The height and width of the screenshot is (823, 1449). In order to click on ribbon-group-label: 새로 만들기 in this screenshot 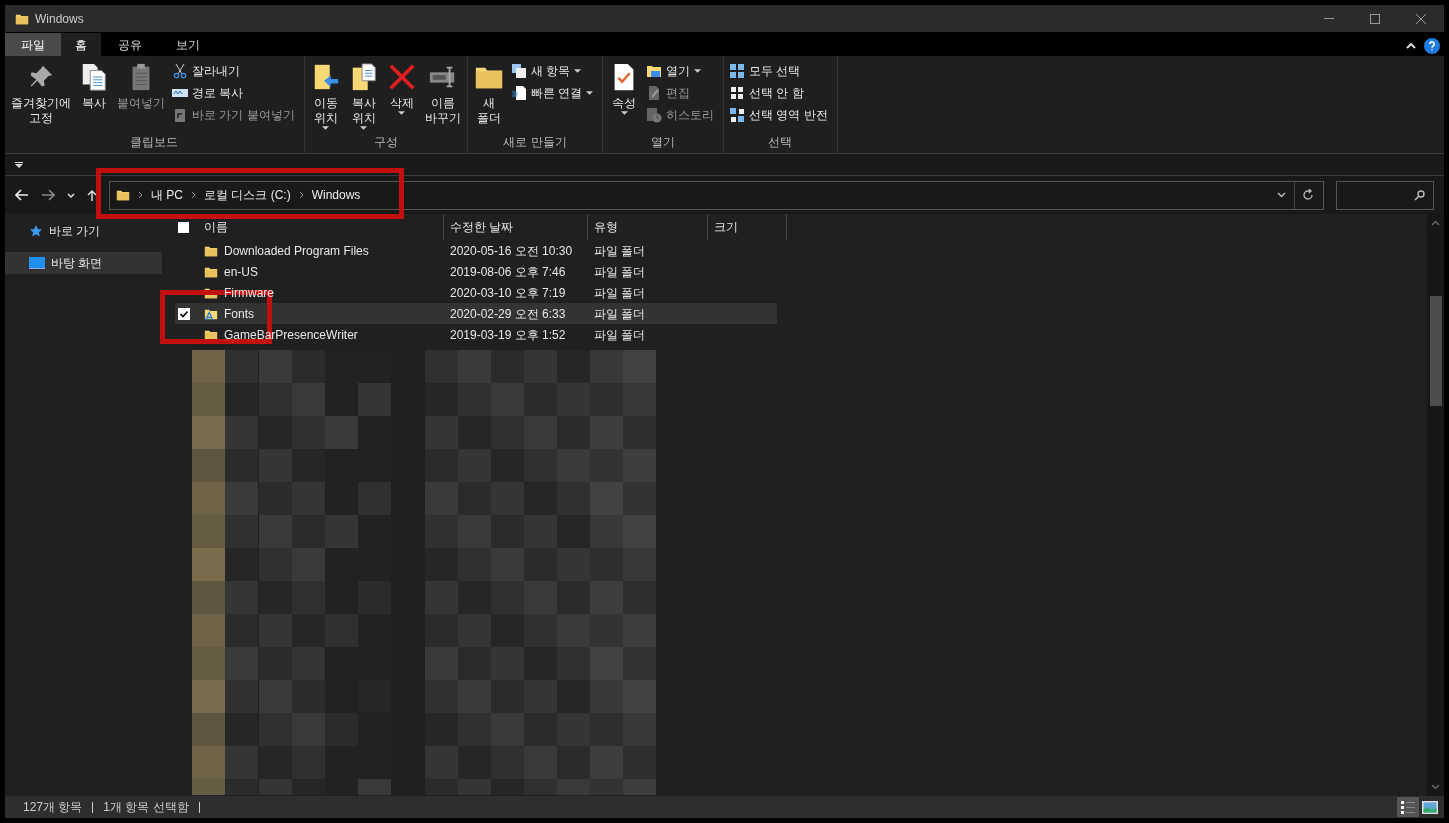, I will do `click(535, 142)`.